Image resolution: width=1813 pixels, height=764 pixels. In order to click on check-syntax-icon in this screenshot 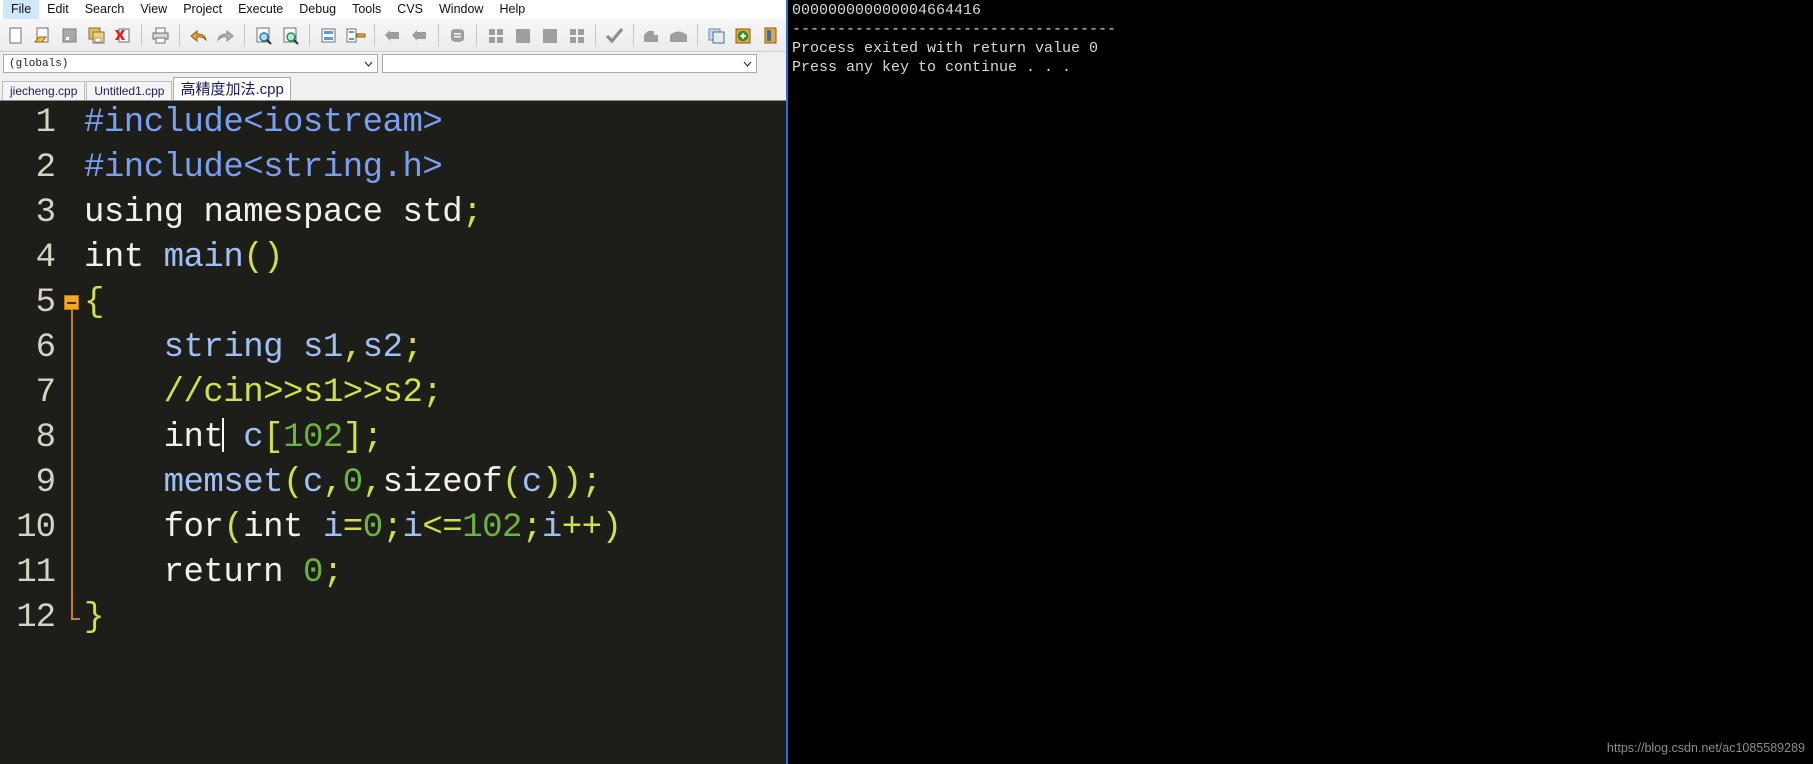, I will do `click(614, 35)`.